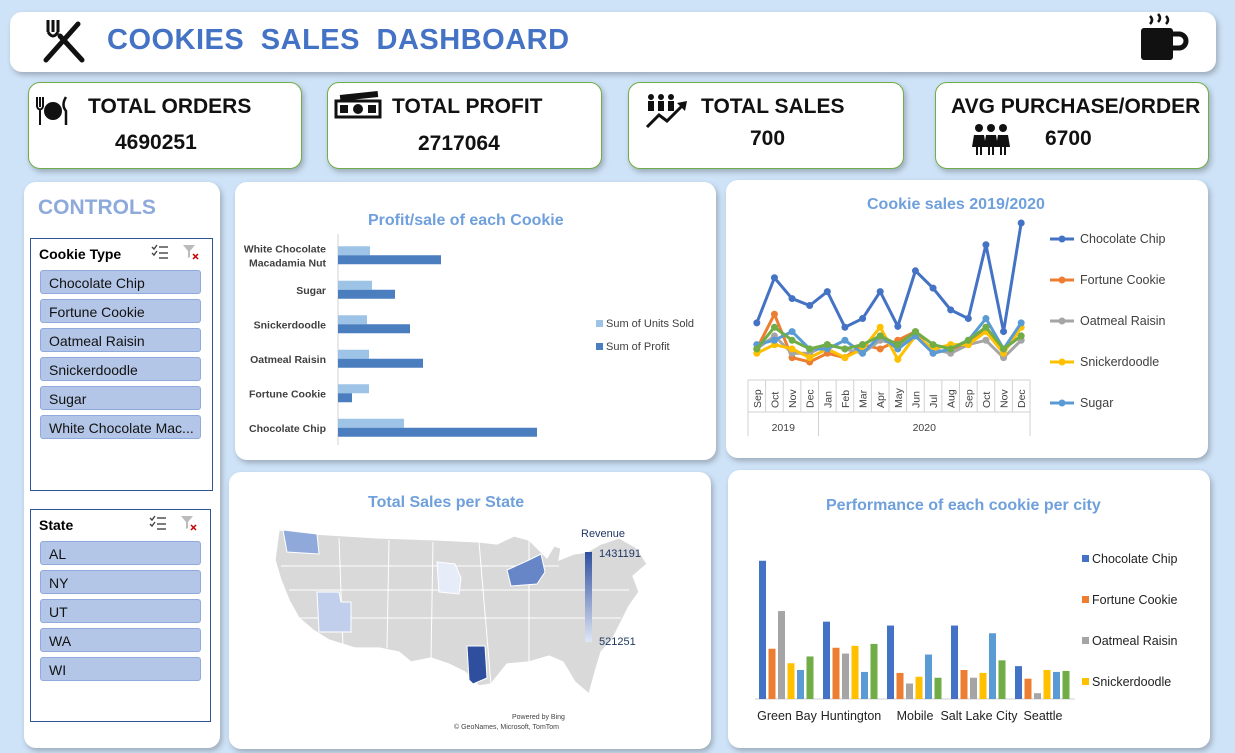  Describe the element at coordinates (864, 398) in the screenshot. I see `x-tick-label: Mar` at that location.